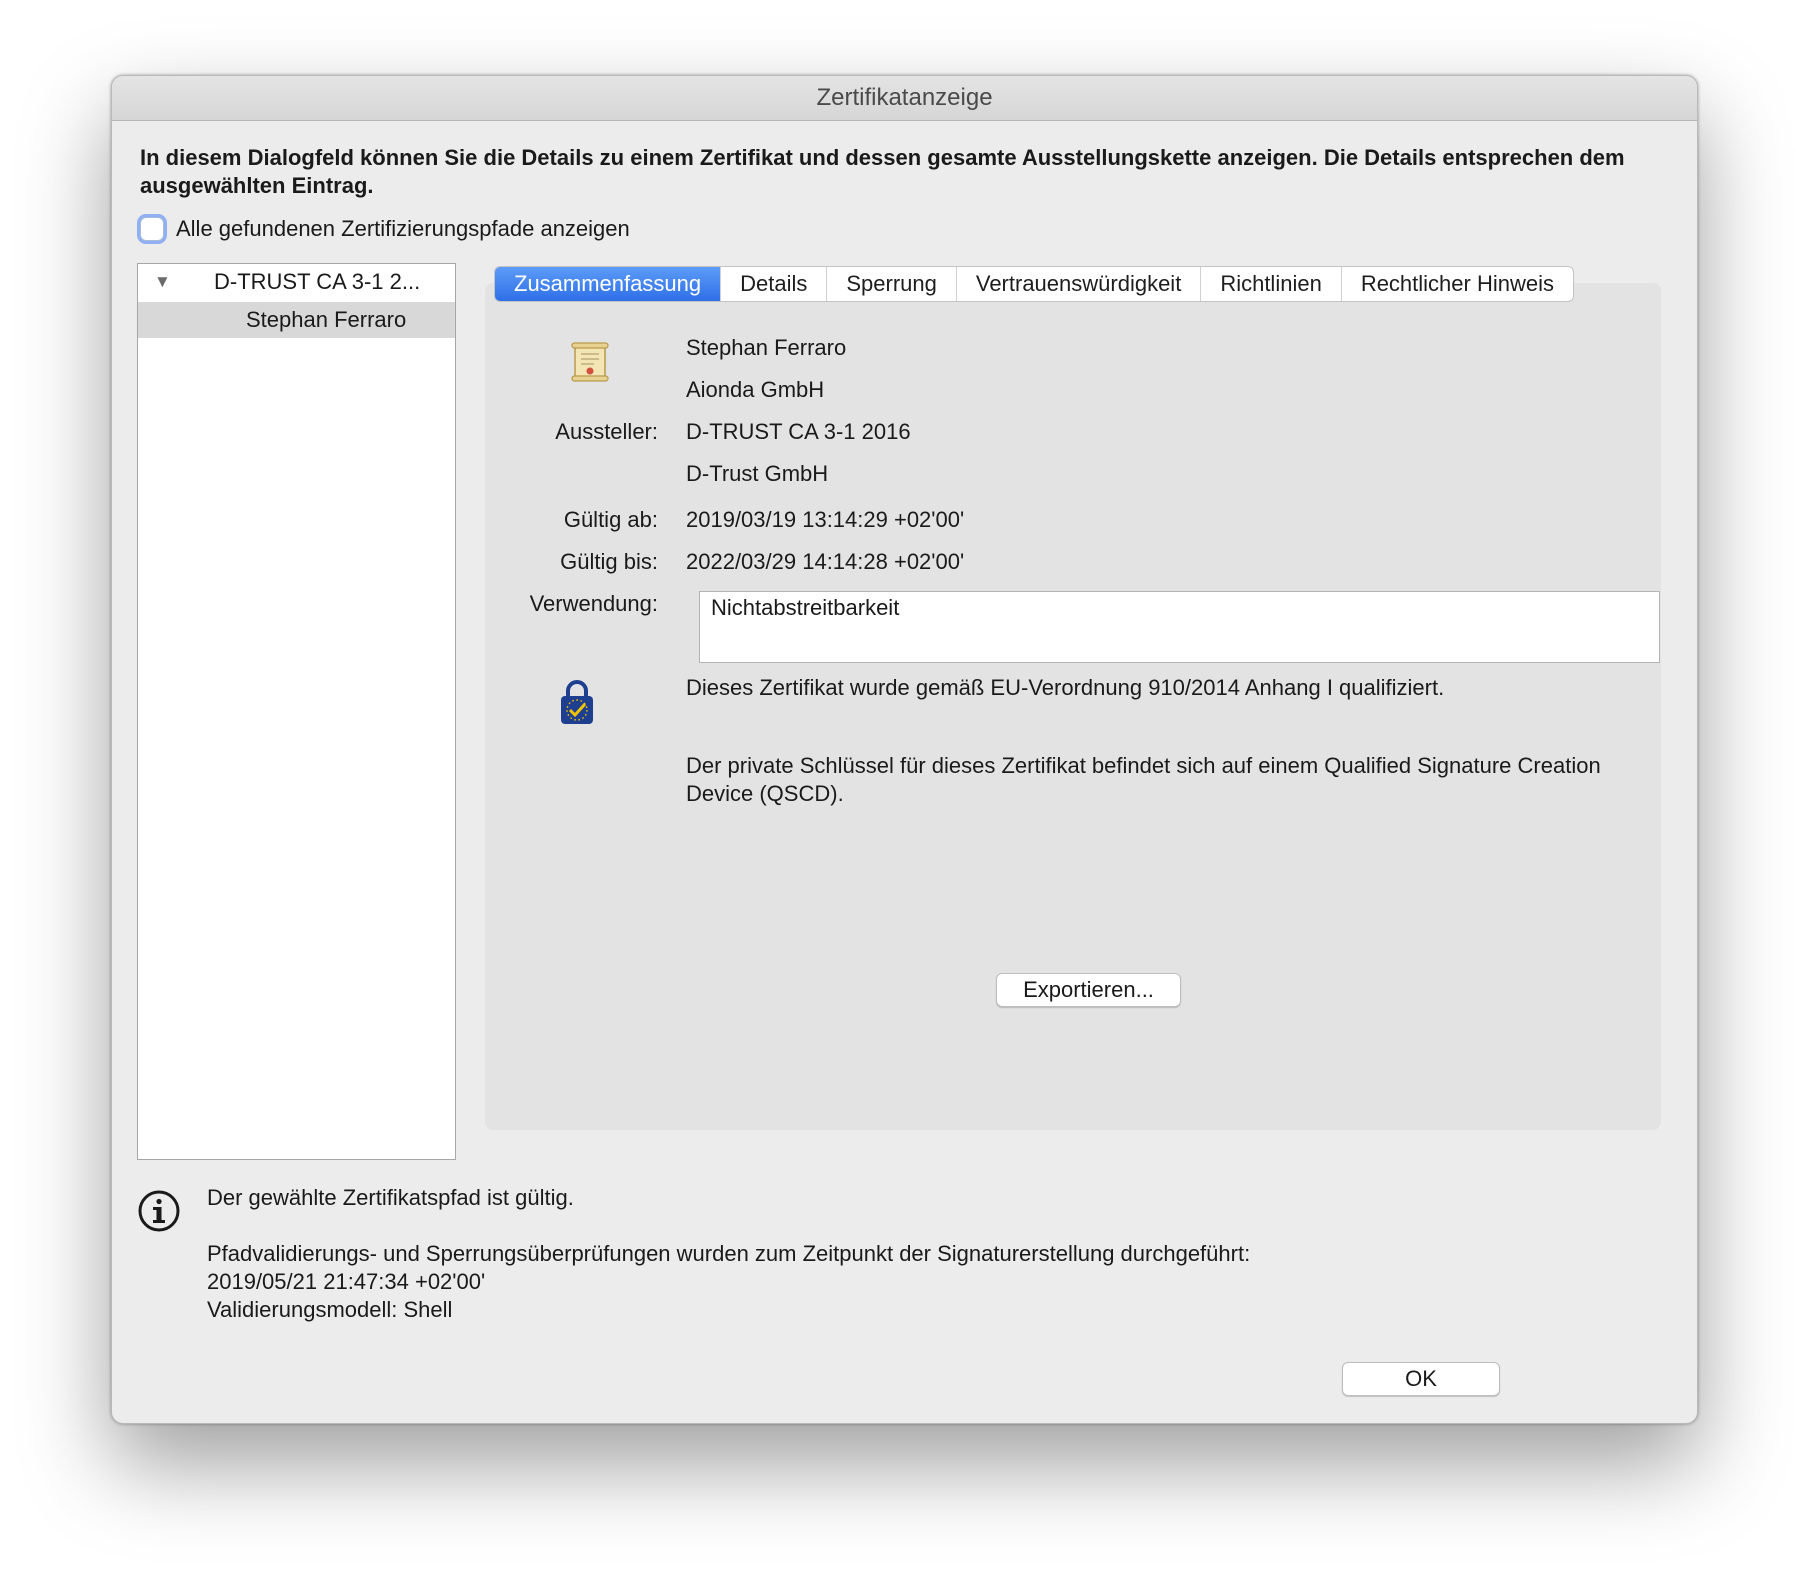 This screenshot has width=1808, height=1570. I want to click on certificate-icon, so click(590, 362).